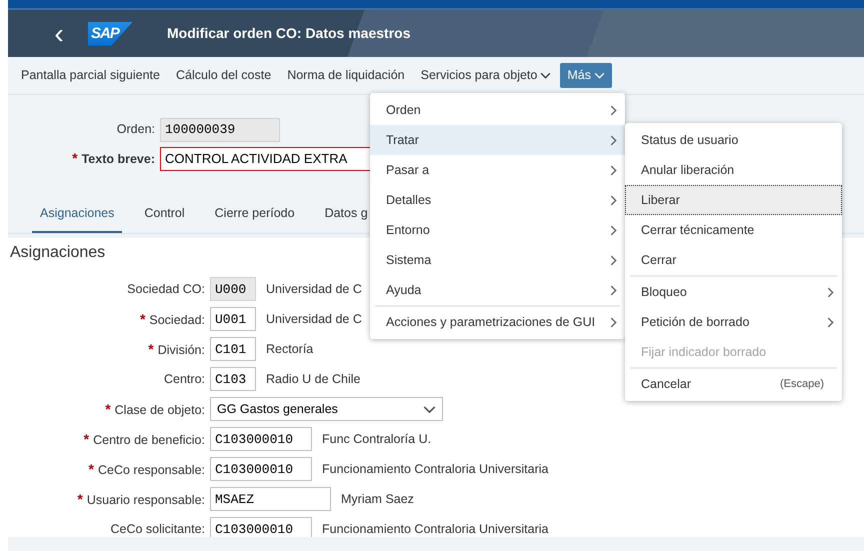 The width and height of the screenshot is (864, 551). Describe the element at coordinates (313, 379) in the screenshot. I see `field-description: Radio U de Chile` at that location.